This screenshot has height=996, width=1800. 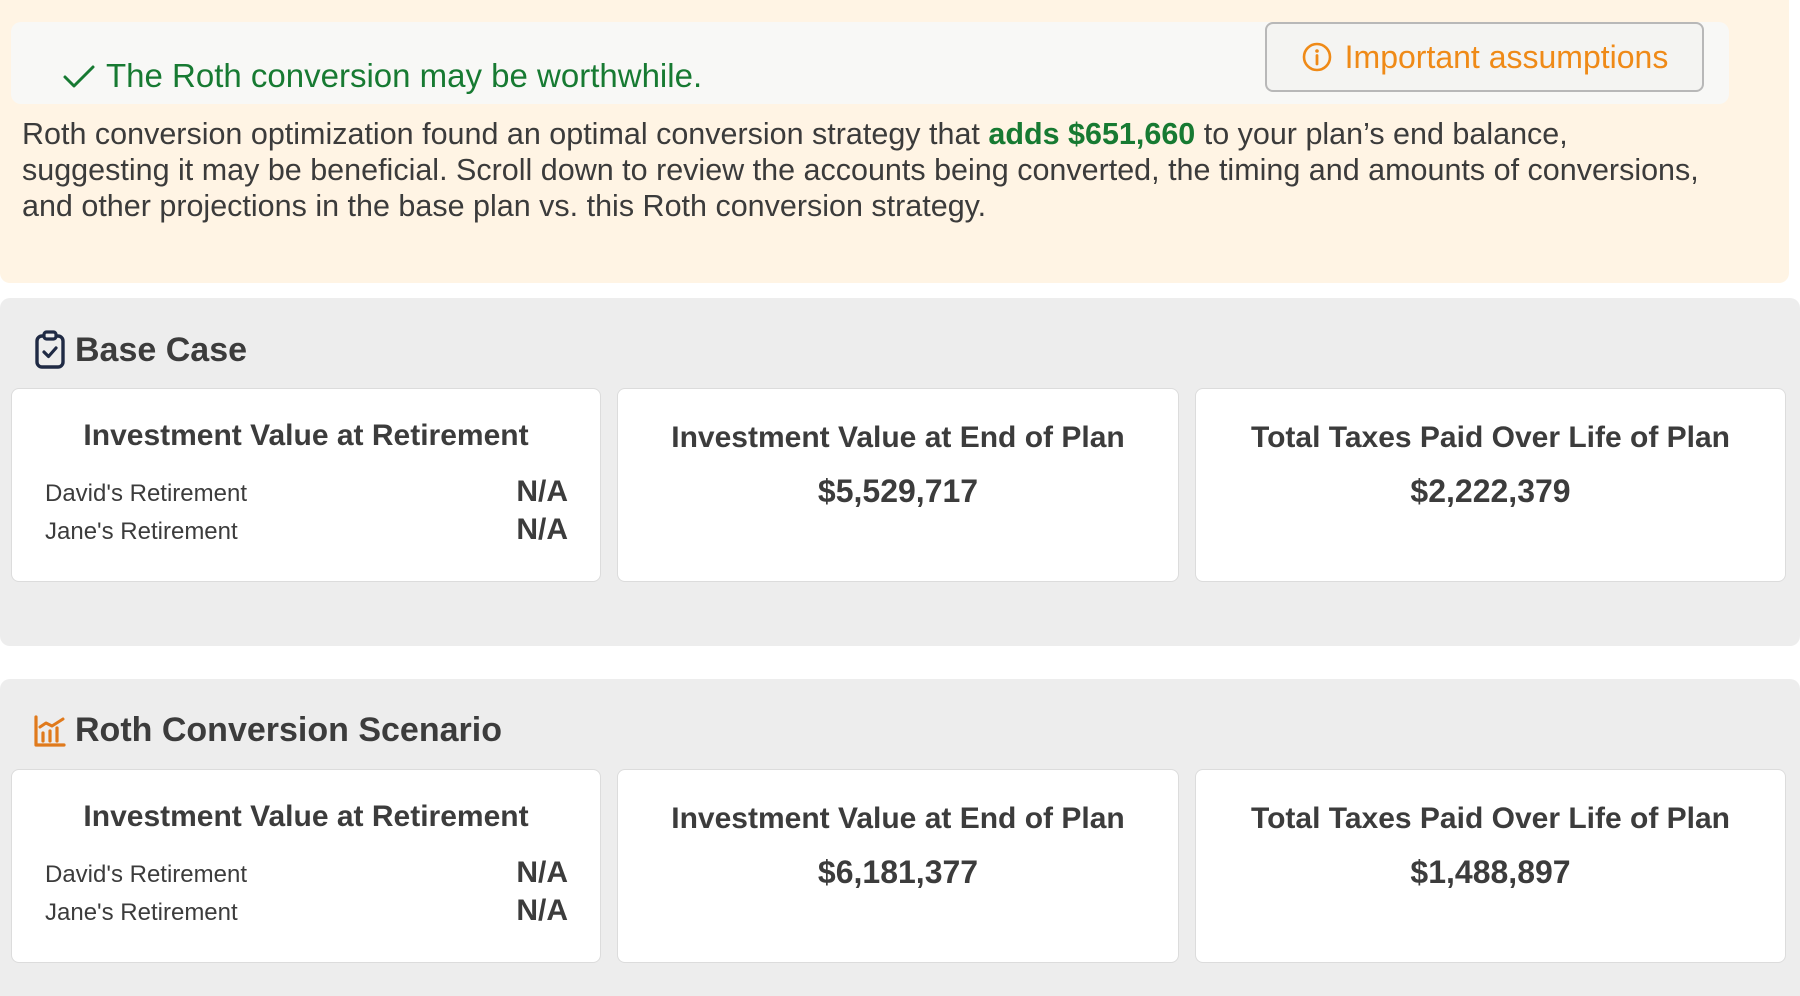 I want to click on roth-david-retirement-row: David's Retirement N/A, so click(x=306, y=873).